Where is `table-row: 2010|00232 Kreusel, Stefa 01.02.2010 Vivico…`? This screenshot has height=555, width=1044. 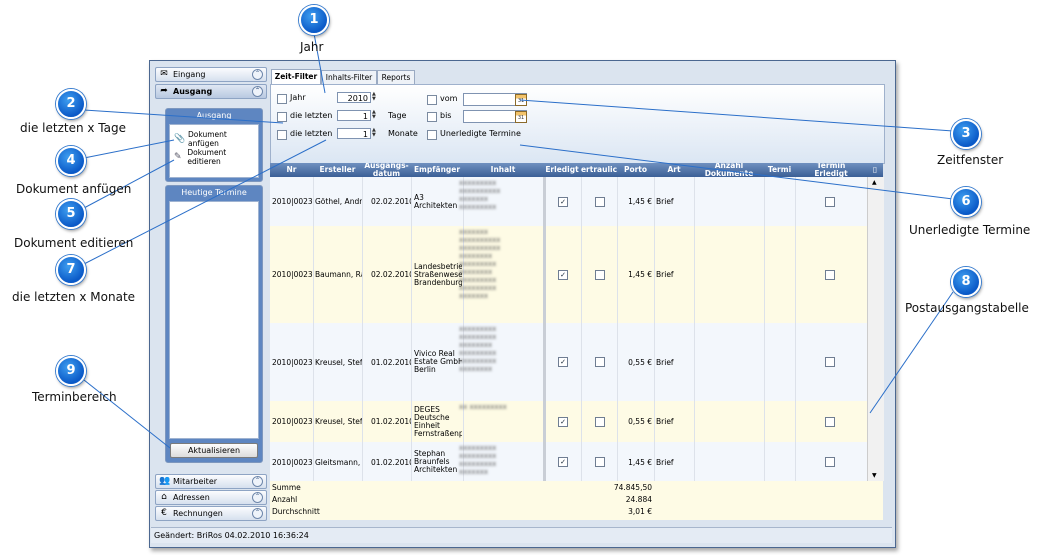
table-row: 2010|00232 Kreusel, Stefa 01.02.2010 Vivico… is located at coordinates (568, 362).